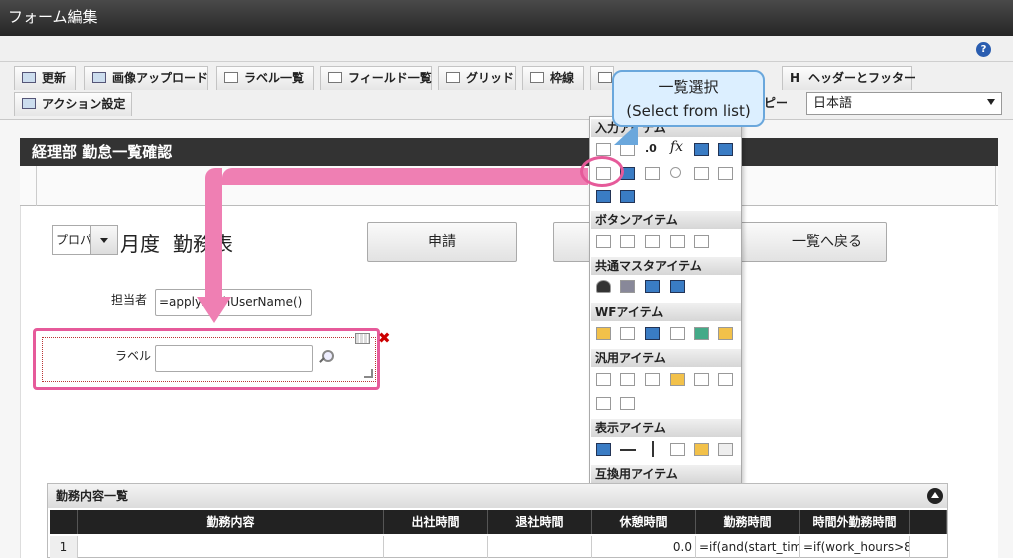 The image size is (1013, 558). Describe the element at coordinates (603, 196) in the screenshot. I see `upload-icon` at that location.